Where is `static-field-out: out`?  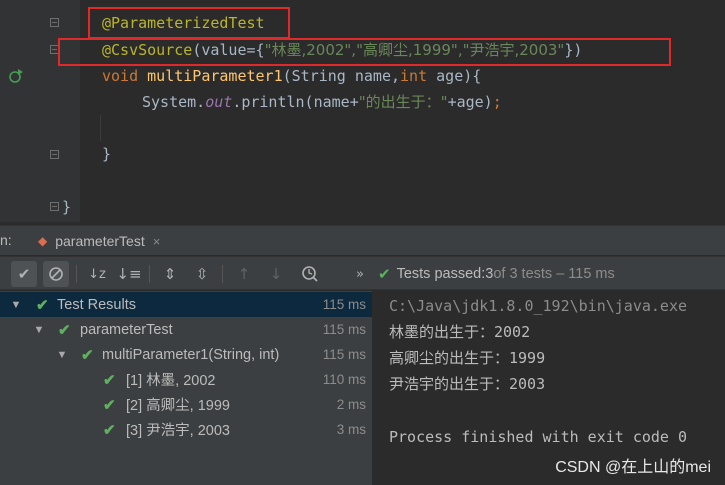
static-field-out: out is located at coordinates (219, 102).